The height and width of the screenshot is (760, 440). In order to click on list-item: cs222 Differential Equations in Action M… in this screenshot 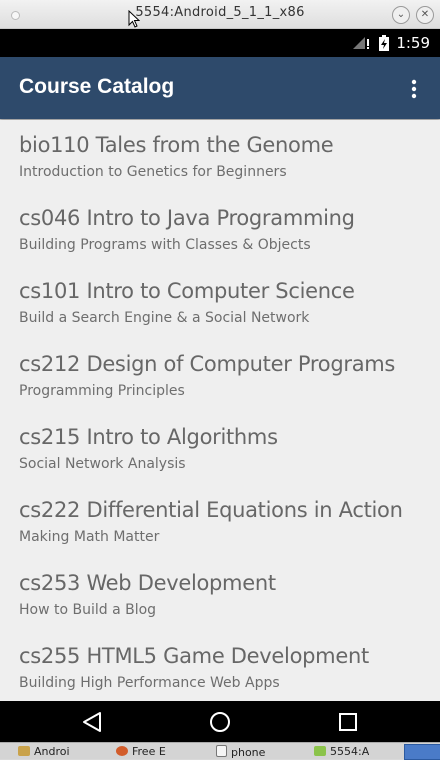, I will do `click(220, 521)`.